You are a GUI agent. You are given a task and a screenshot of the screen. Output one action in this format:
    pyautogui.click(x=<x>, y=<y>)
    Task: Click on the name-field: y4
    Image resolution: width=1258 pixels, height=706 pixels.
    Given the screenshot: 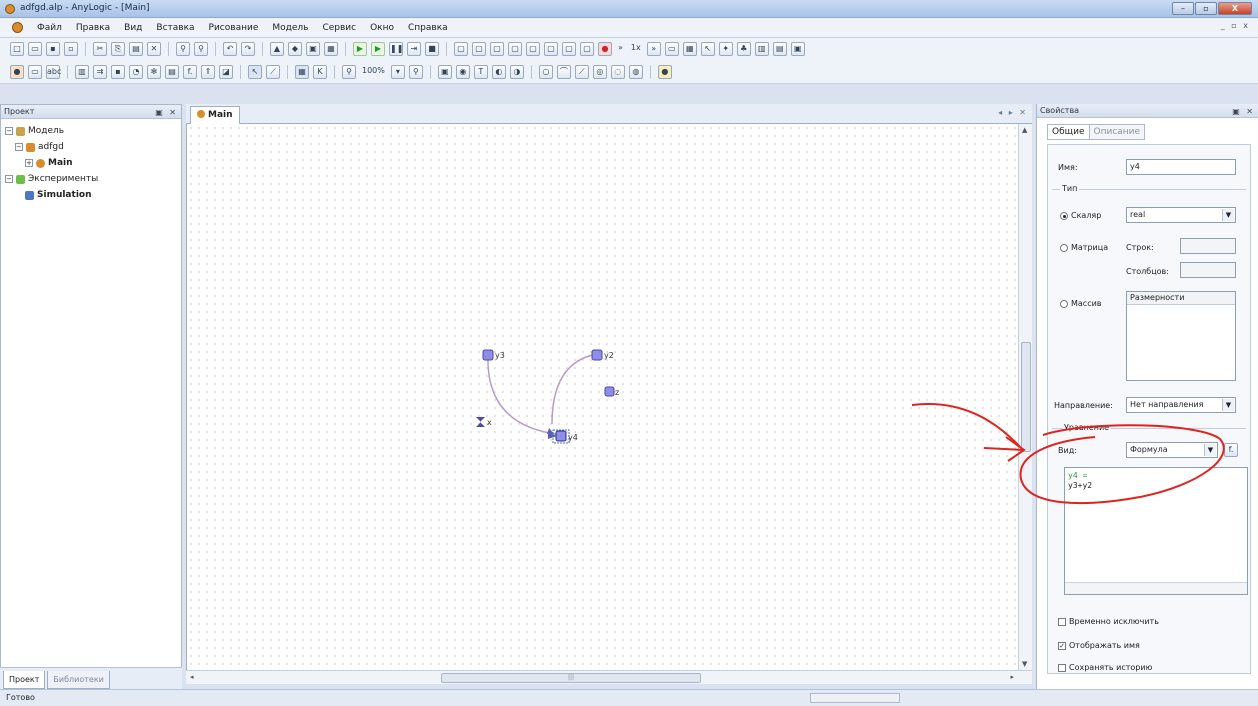 What is the action you would take?
    pyautogui.click(x=1181, y=167)
    